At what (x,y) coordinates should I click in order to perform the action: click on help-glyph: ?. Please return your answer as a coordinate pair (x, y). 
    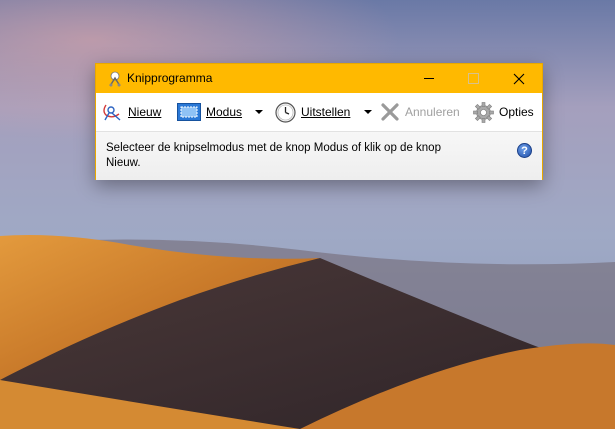
    Looking at the image, I should click on (524, 150).